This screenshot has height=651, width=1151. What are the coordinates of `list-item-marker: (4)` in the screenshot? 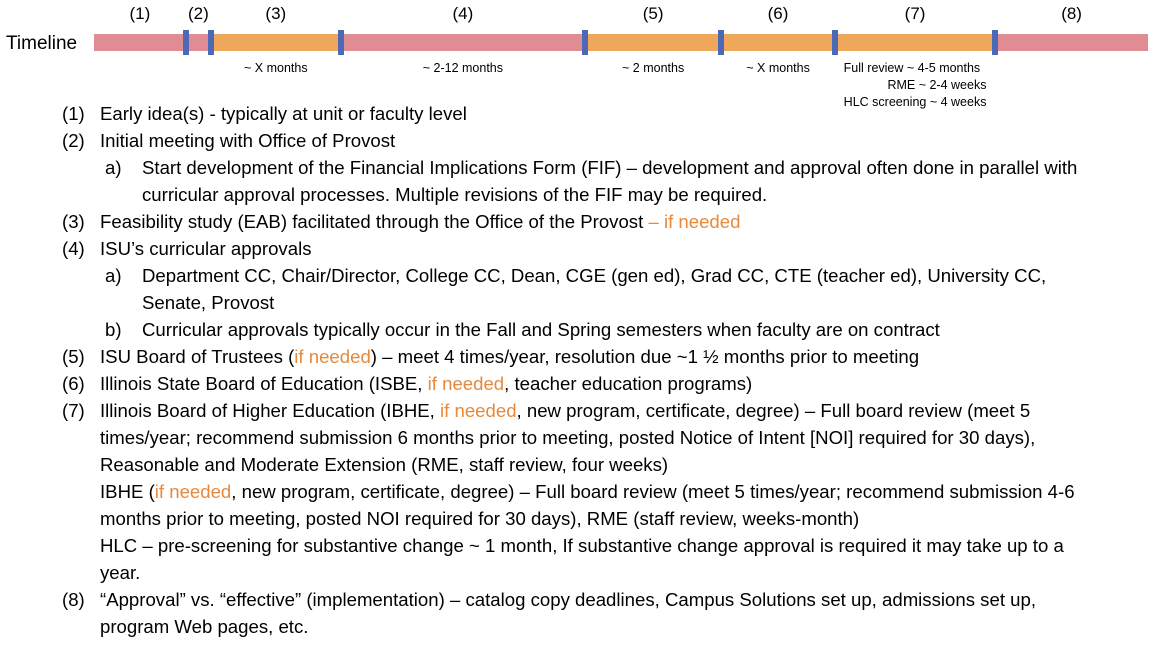 It's located at (73, 248).